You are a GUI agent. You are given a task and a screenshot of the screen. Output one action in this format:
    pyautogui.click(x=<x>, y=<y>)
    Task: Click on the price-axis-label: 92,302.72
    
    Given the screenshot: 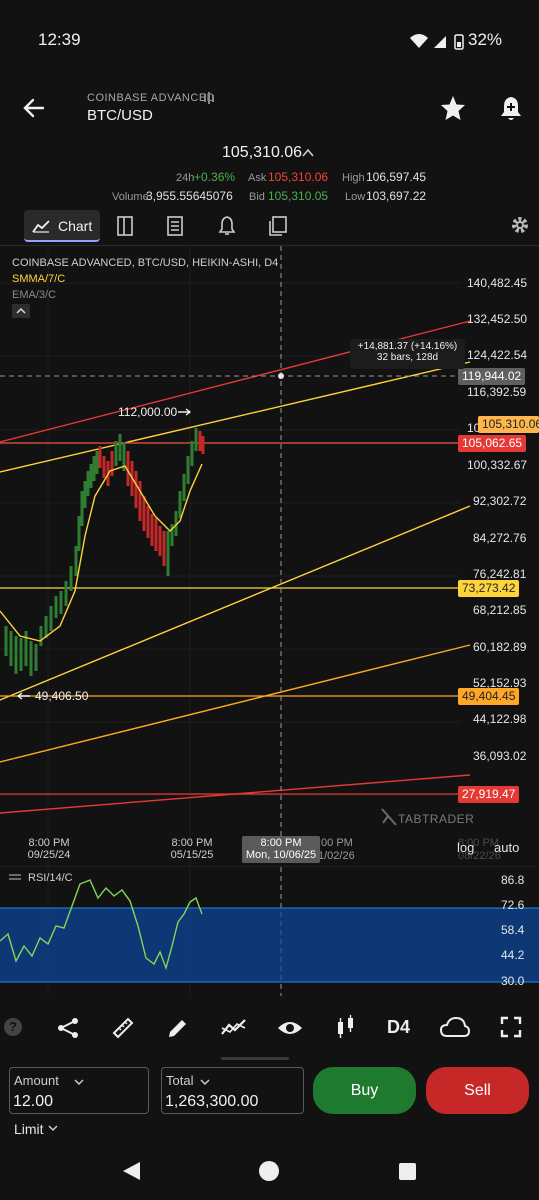 What is the action you would take?
    pyautogui.click(x=500, y=501)
    